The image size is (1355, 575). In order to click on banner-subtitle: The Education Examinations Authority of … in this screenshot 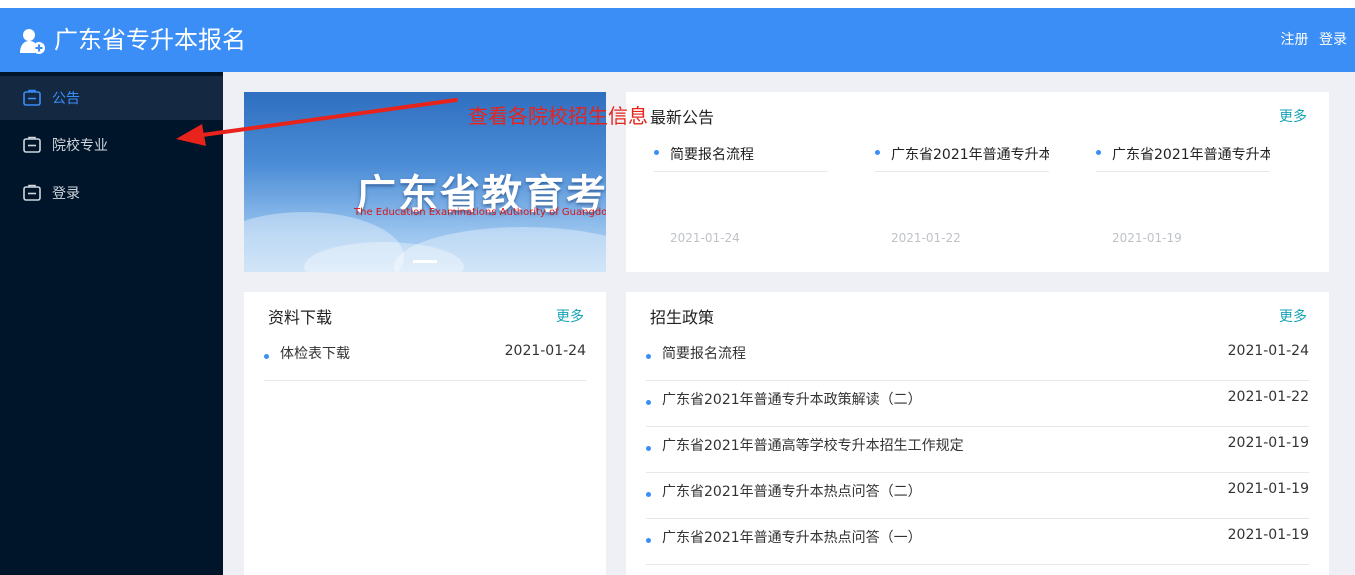, I will do `click(480, 212)`.